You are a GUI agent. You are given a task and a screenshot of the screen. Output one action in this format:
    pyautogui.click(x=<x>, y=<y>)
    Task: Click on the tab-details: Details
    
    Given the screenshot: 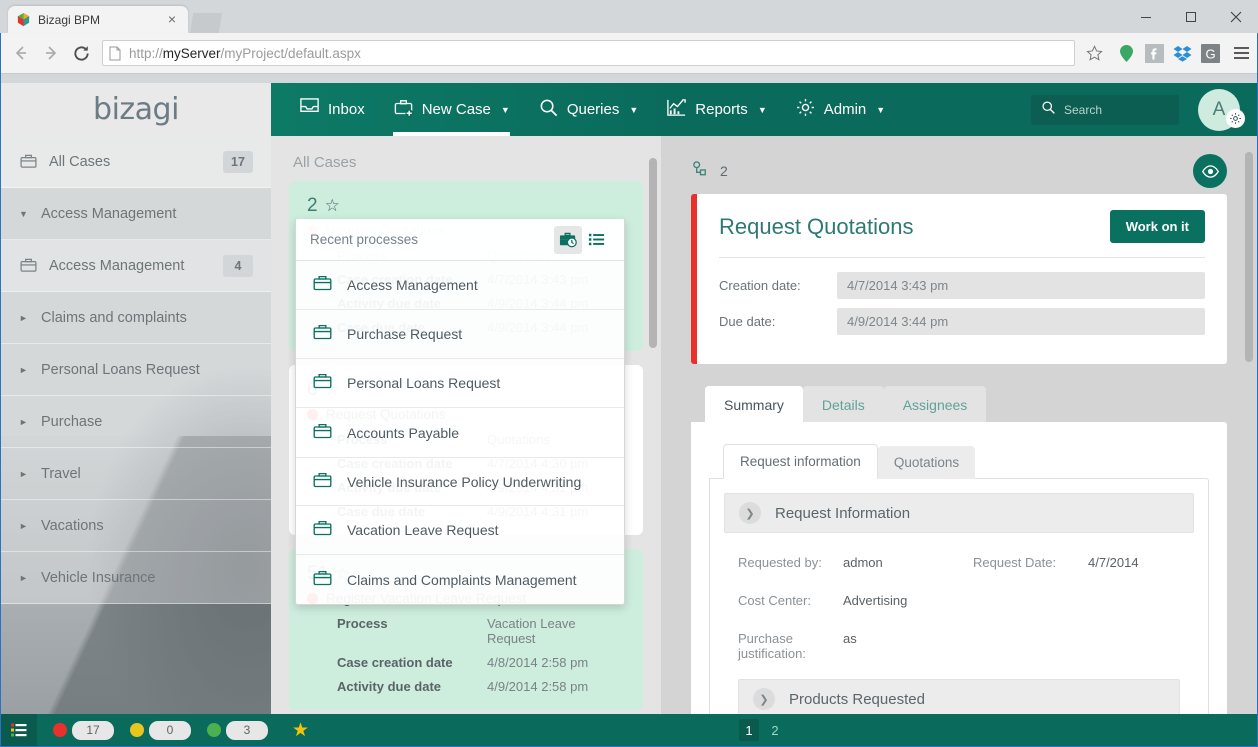 What is the action you would take?
    pyautogui.click(x=843, y=404)
    